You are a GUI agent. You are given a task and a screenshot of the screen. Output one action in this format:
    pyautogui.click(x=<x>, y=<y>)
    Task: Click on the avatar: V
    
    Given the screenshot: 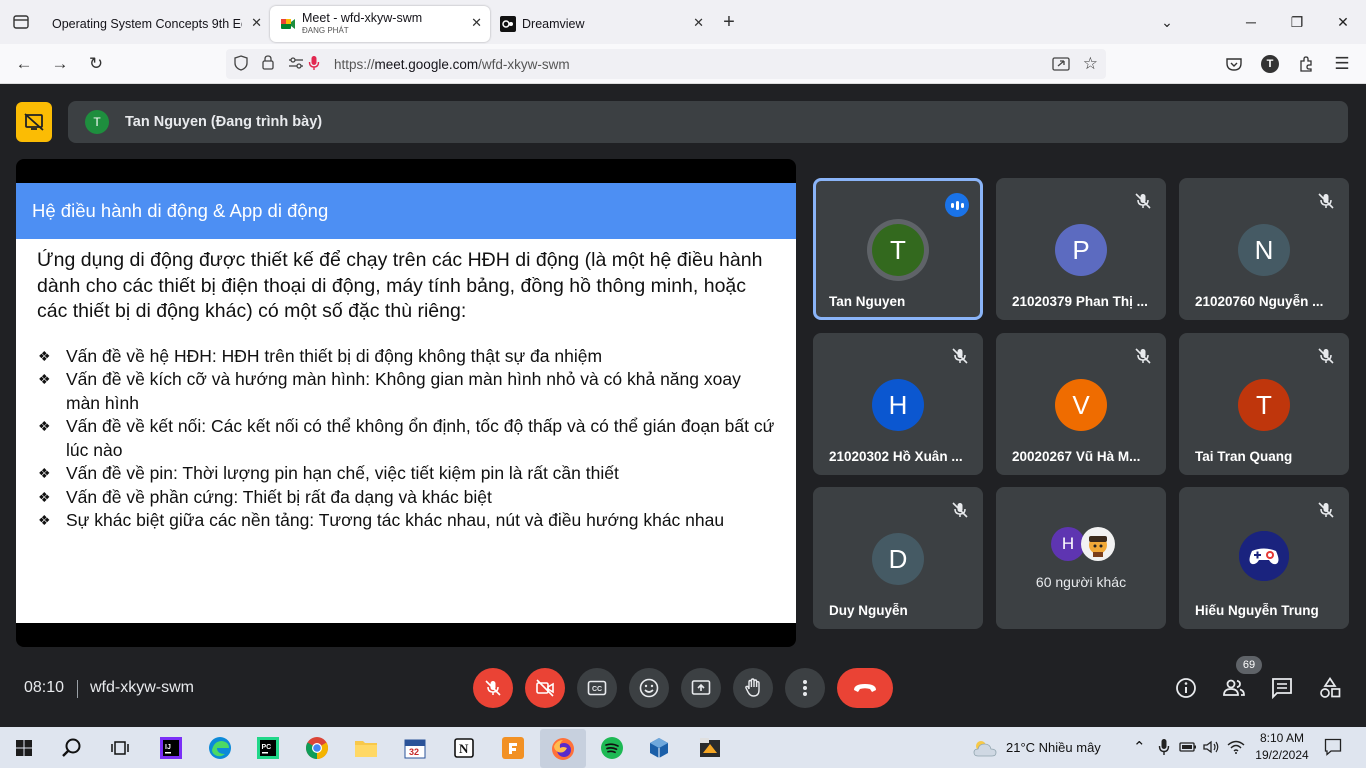 What is the action you would take?
    pyautogui.click(x=1081, y=405)
    